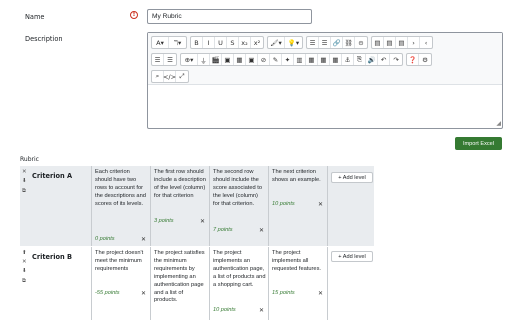  Describe the element at coordinates (216, 59) in the screenshot. I see `toolbar-button-icon: 🎬` at that location.